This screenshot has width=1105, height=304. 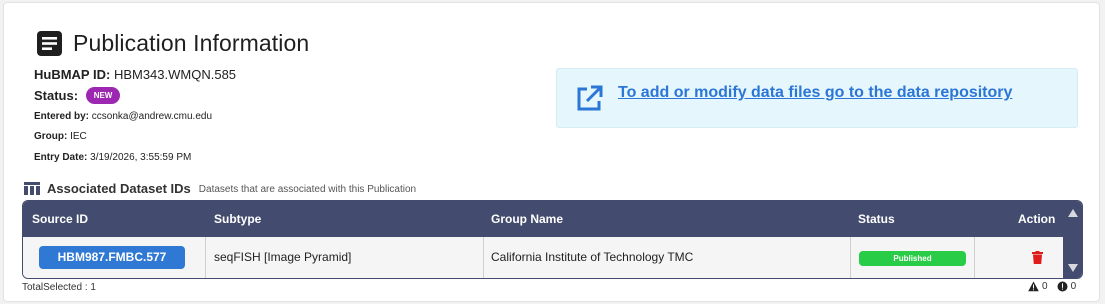 What do you see at coordinates (1045, 286) in the screenshot?
I see `warning-count: 0` at bounding box center [1045, 286].